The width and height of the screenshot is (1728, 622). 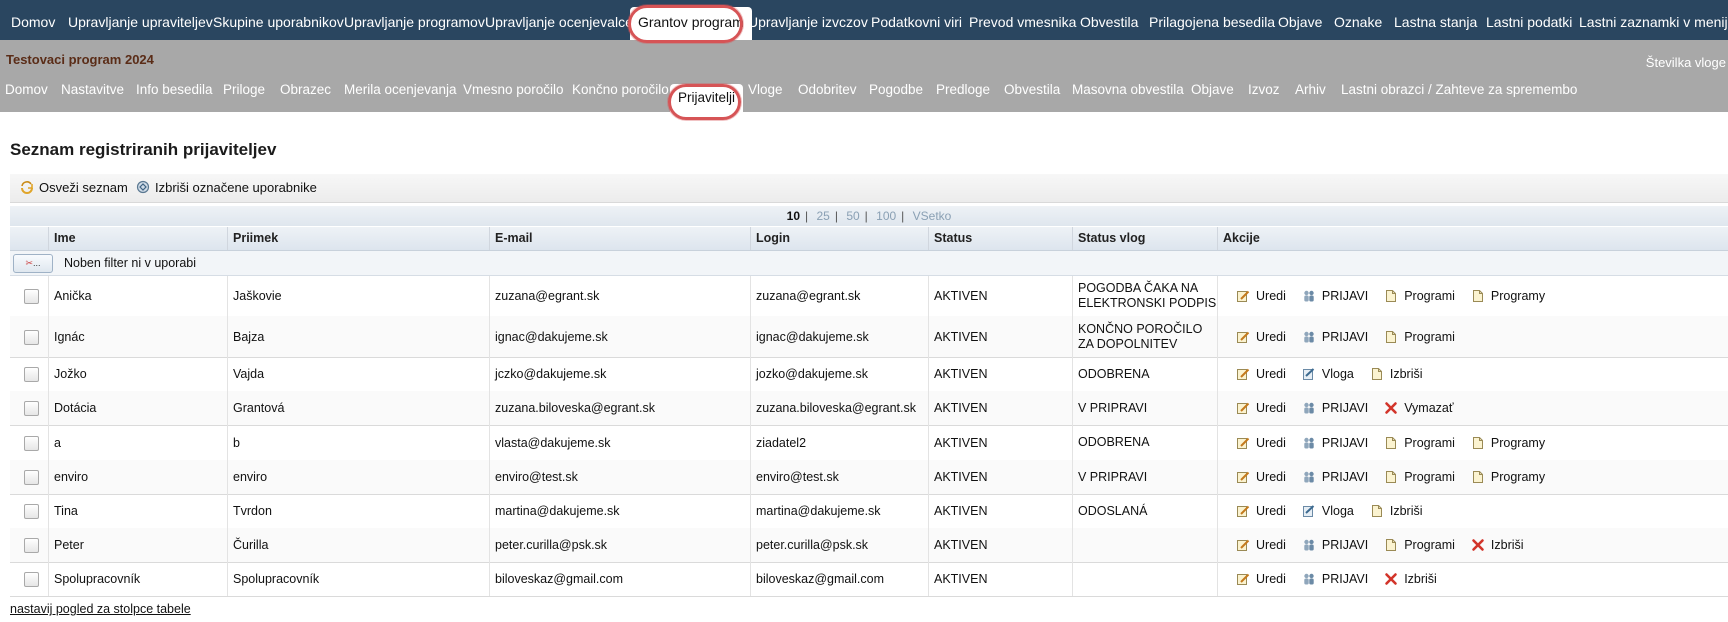 What do you see at coordinates (1212, 95) in the screenshot?
I see `subtab-objave: Objave` at bounding box center [1212, 95].